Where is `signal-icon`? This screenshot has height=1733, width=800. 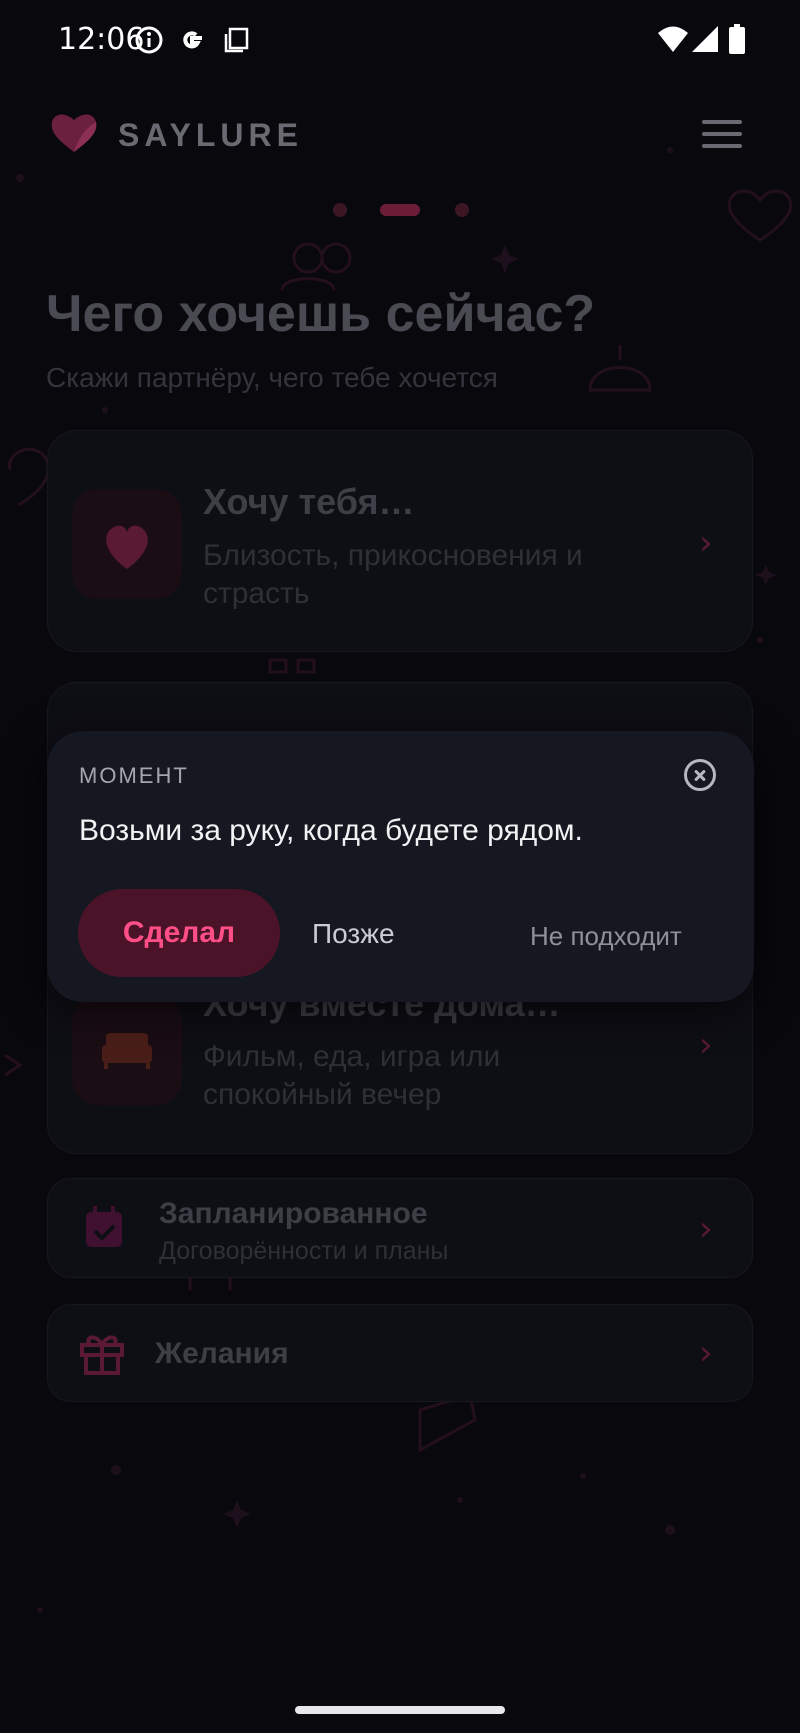
signal-icon is located at coordinates (705, 39).